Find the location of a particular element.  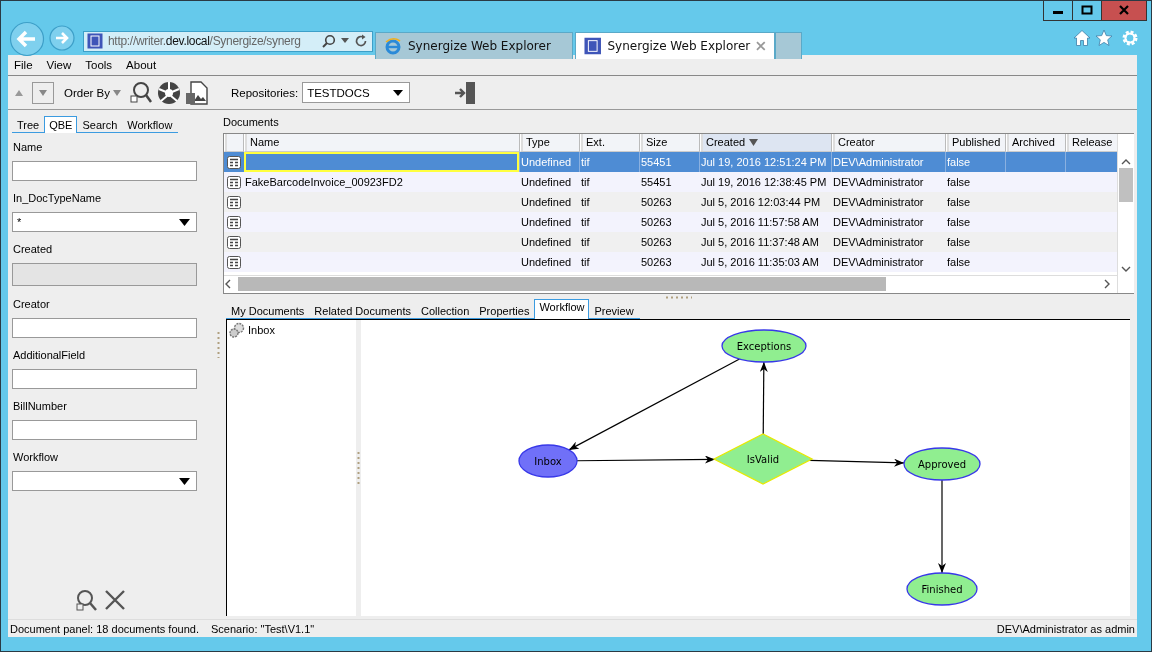

menu-item: About is located at coordinates (141, 65).